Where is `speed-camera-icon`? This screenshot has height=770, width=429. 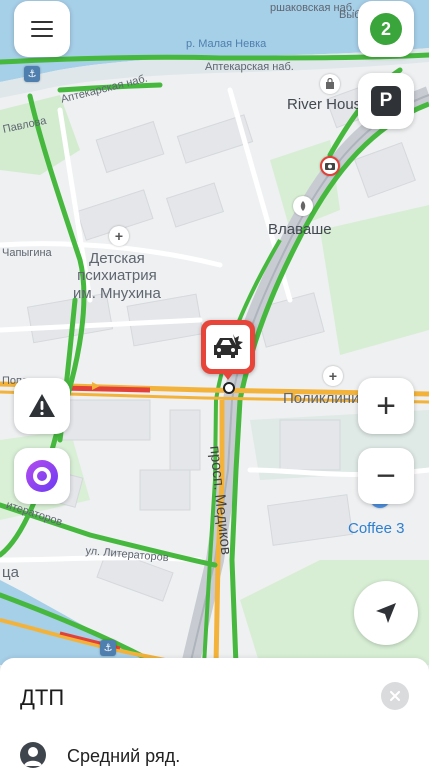
speed-camera-icon is located at coordinates (330, 166).